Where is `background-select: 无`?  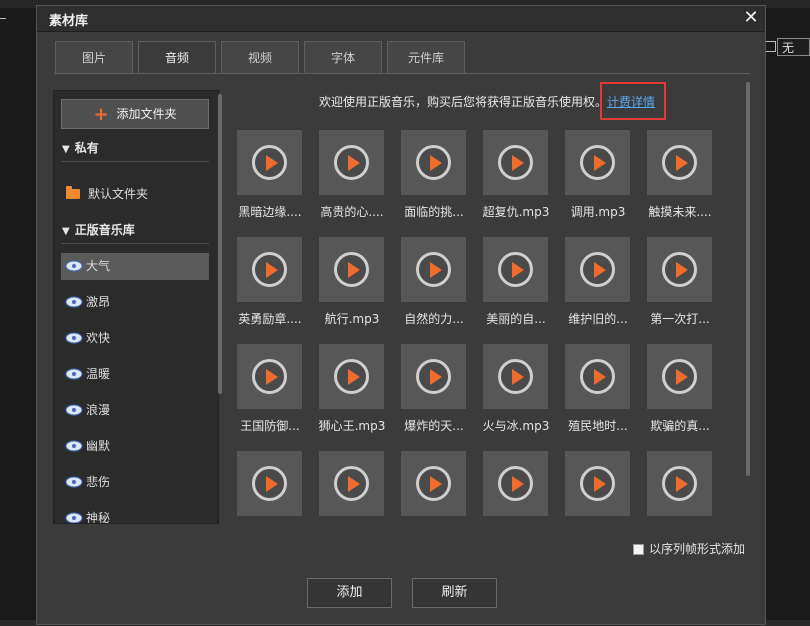 background-select: 无 is located at coordinates (793, 47).